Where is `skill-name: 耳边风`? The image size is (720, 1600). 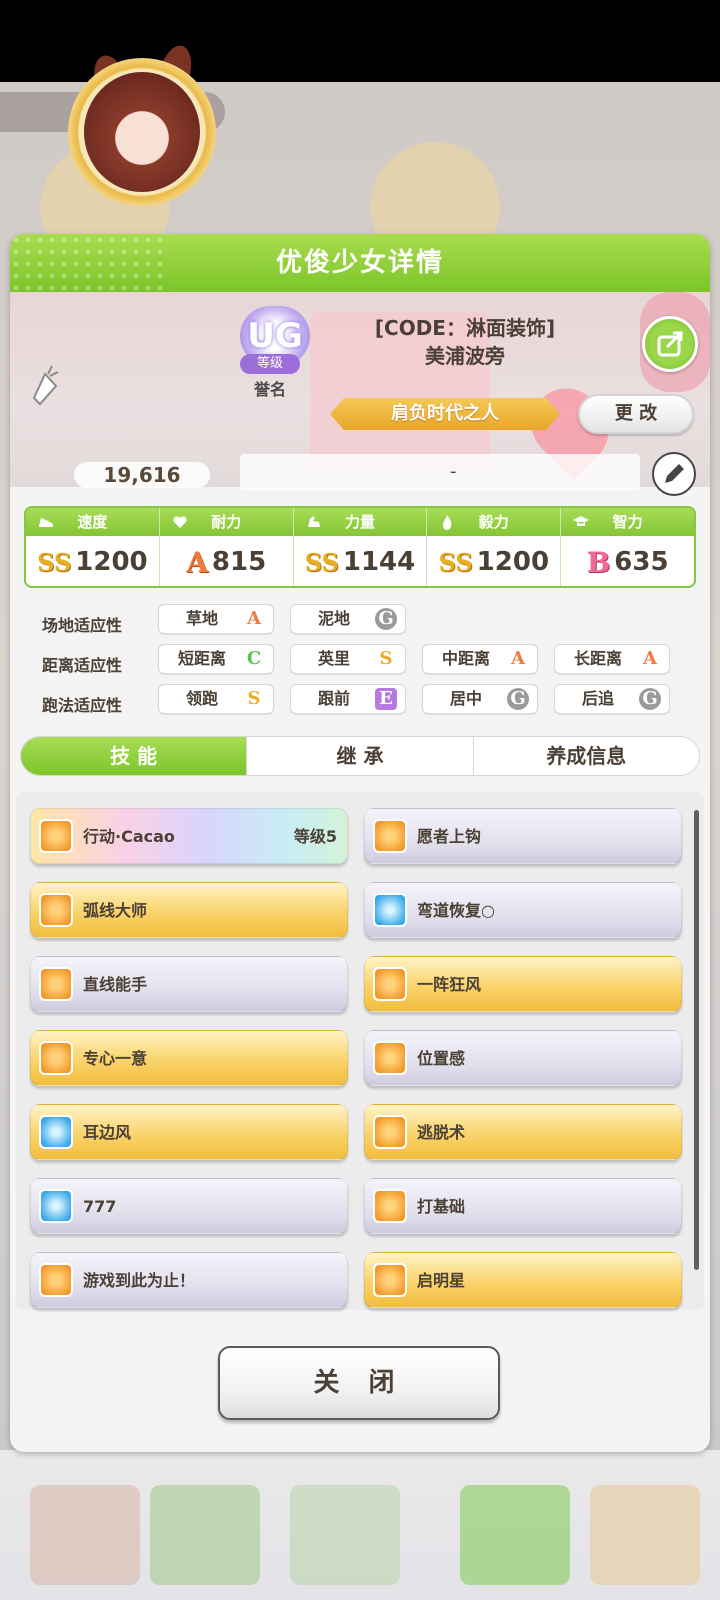
skill-name: 耳边风 is located at coordinates (107, 1132).